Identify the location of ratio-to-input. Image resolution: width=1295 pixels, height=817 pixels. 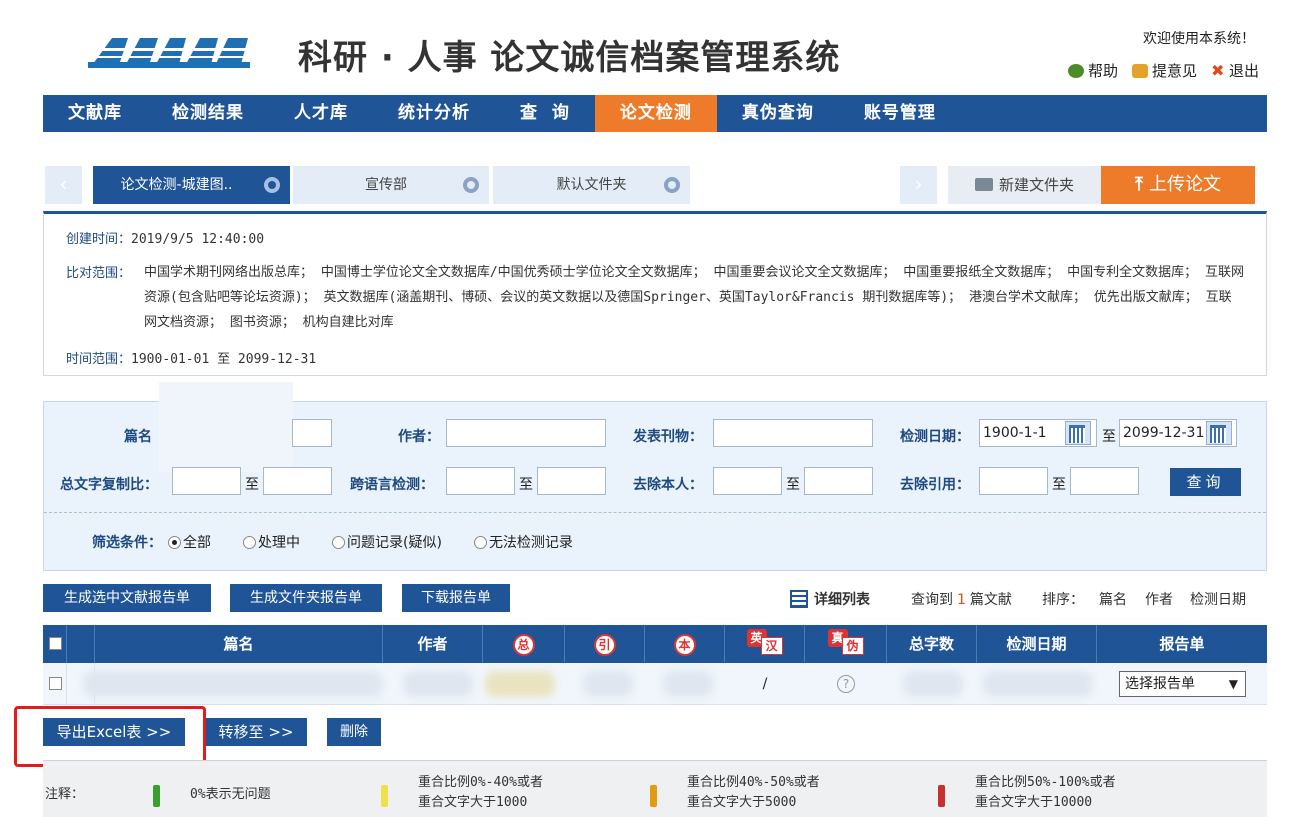
(297, 481).